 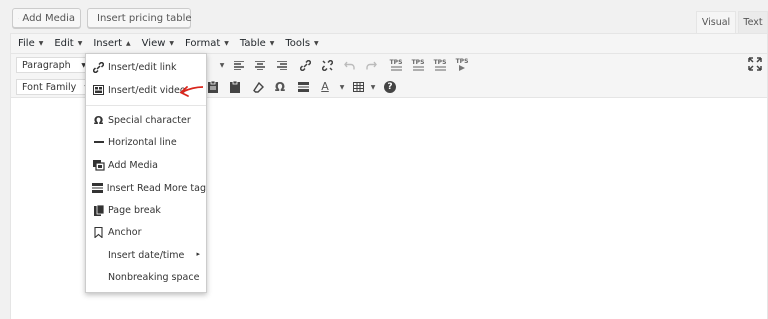 What do you see at coordinates (716, 22) in the screenshot?
I see `tab-visual: Visual` at bounding box center [716, 22].